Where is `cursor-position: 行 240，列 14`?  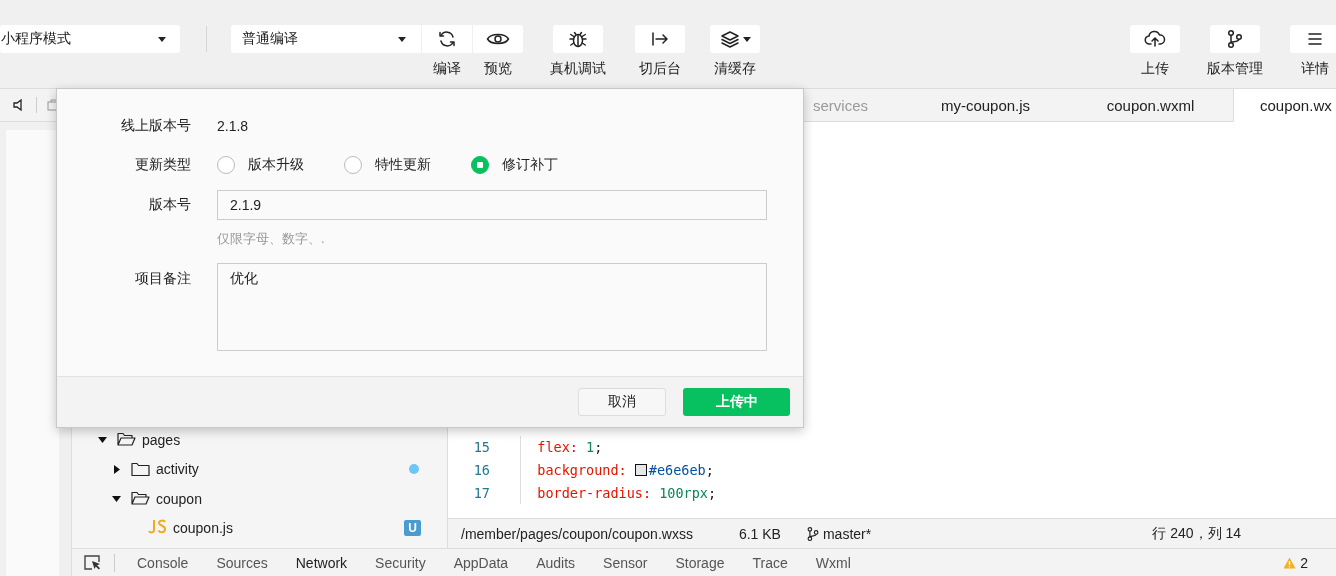
cursor-position: 行 240，列 14 is located at coordinates (1196, 533).